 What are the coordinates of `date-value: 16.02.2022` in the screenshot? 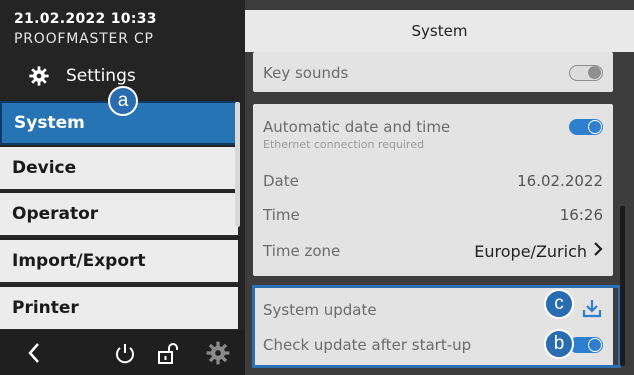 It's located at (560, 181).